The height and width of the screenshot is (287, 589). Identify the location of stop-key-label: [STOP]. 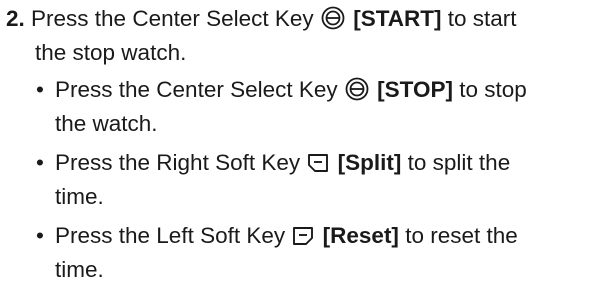
(415, 89).